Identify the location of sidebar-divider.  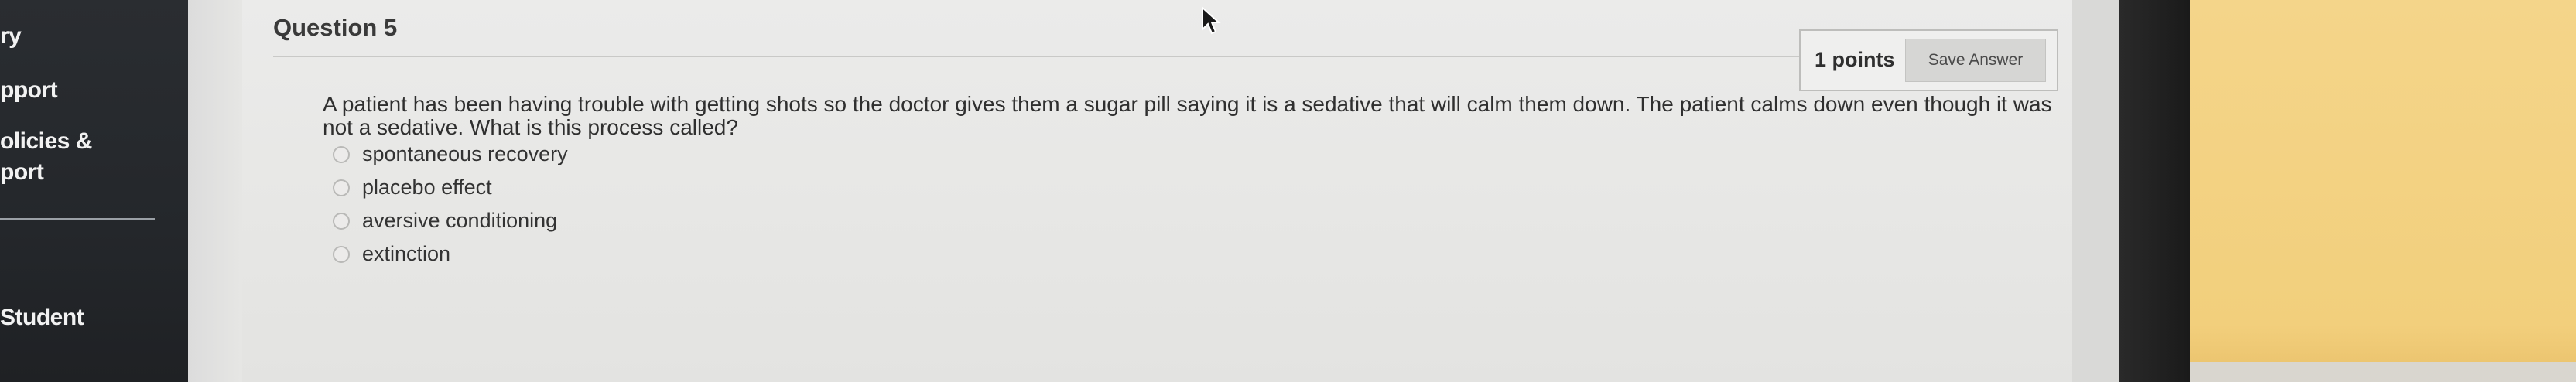
(78, 219).